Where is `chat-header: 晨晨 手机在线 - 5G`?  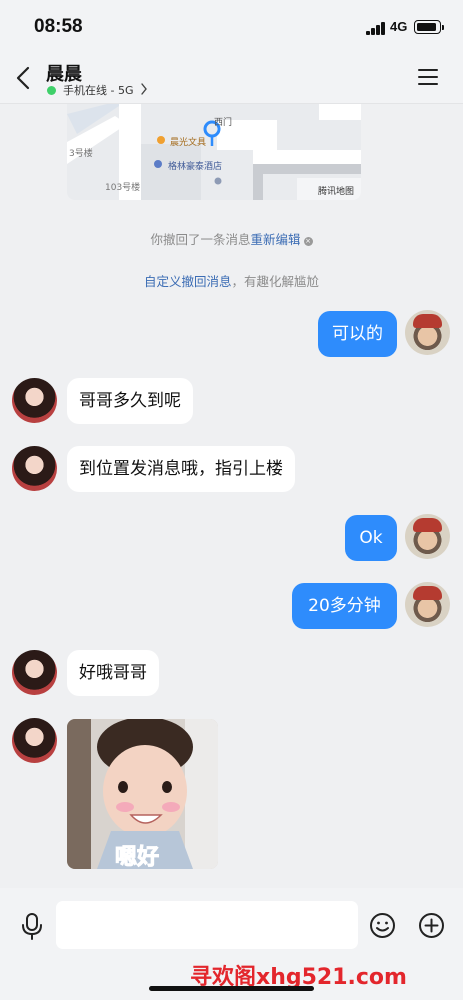
chat-header: 晨晨 手机在线 - 5G is located at coordinates (231, 80).